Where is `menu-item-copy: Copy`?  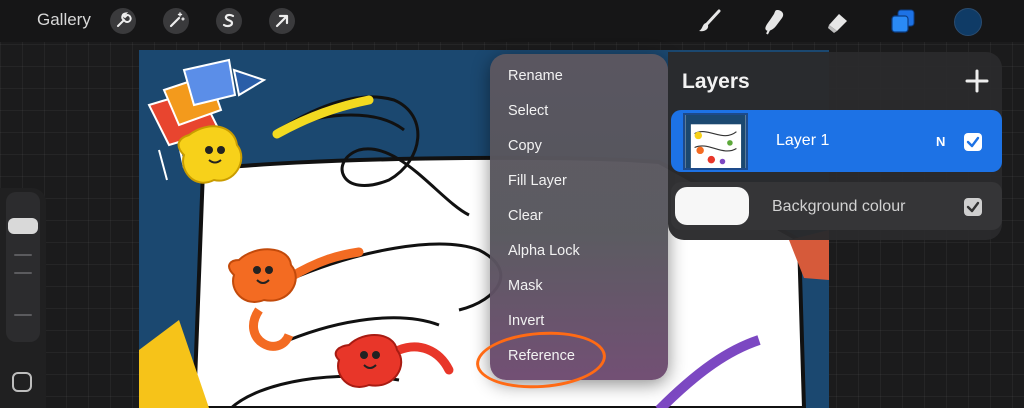
menu-item-copy: Copy is located at coordinates (525, 146).